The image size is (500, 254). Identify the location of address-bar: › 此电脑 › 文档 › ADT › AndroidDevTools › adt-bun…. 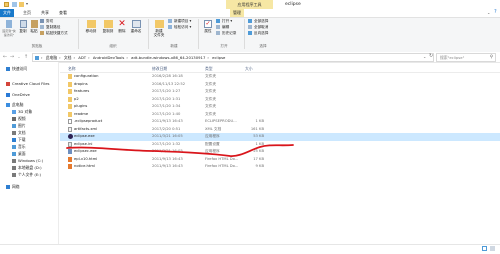
(233, 57).